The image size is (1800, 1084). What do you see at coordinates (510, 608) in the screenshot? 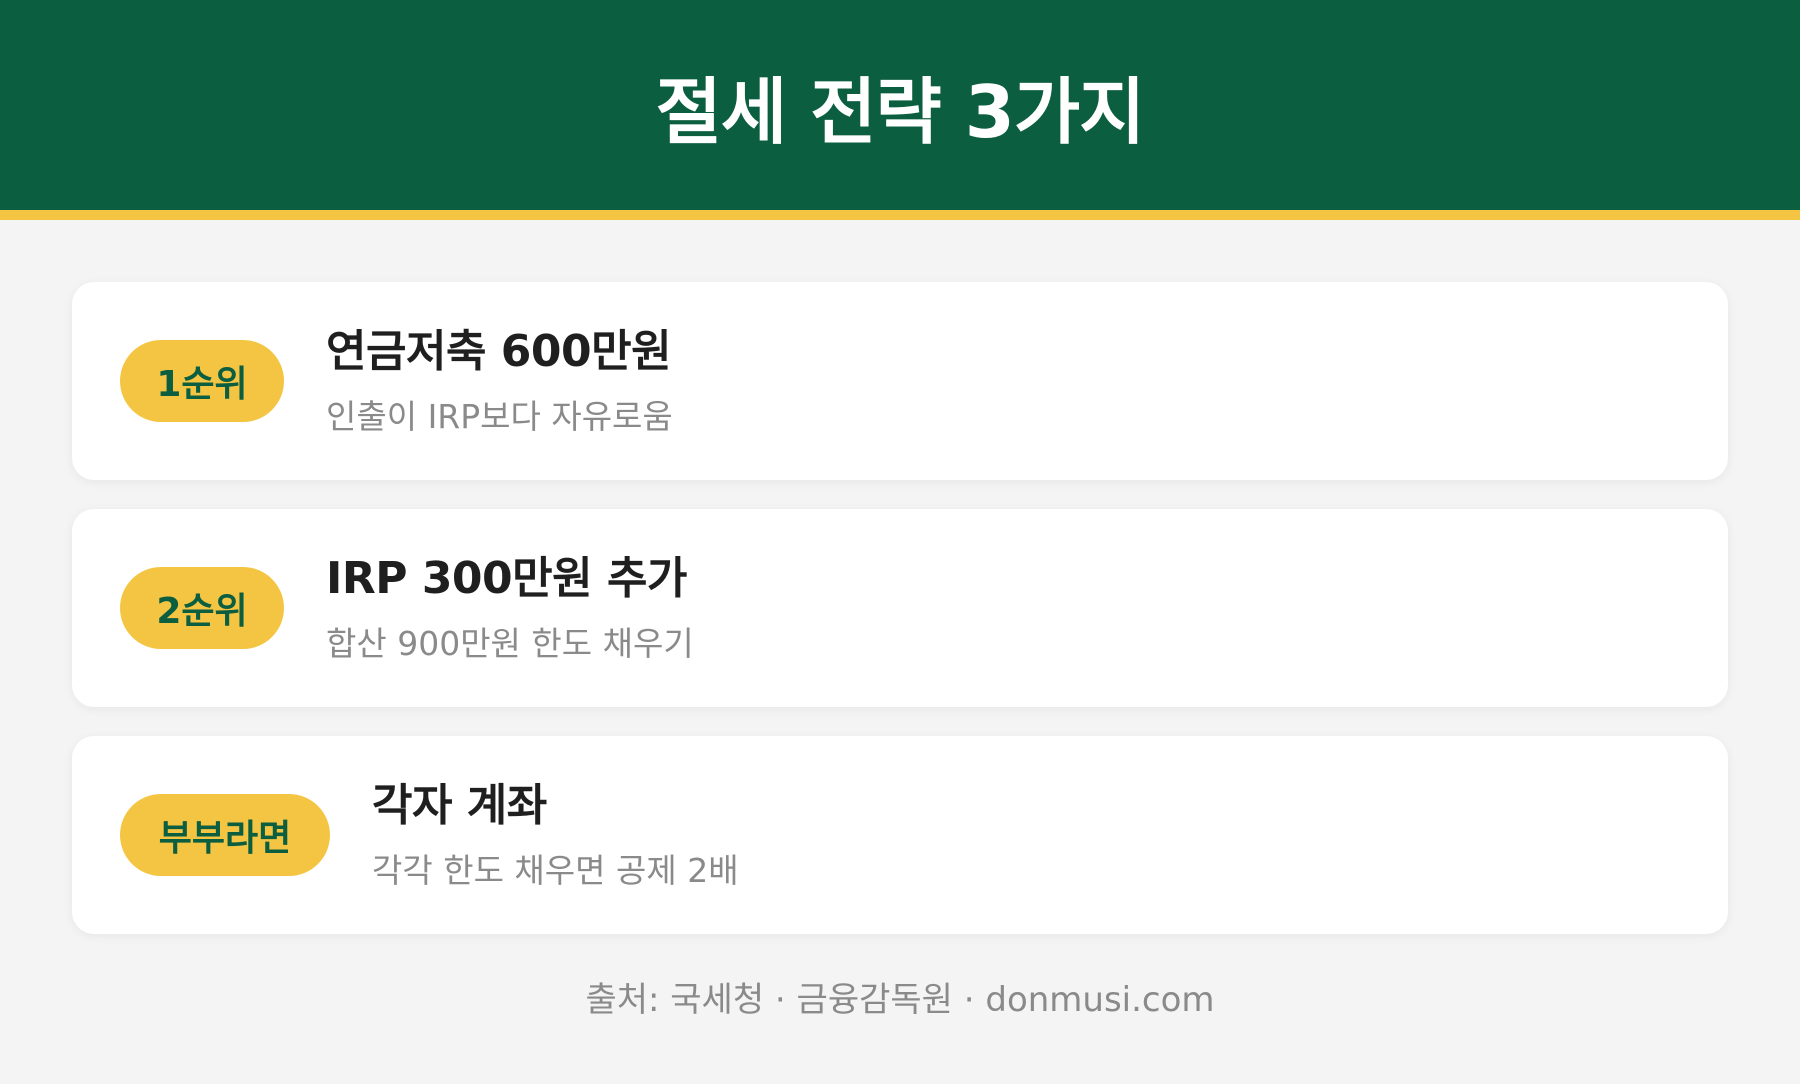
I see `card-text: IRP 300만원 추가 합산 900만원 한도 채우기` at bounding box center [510, 608].